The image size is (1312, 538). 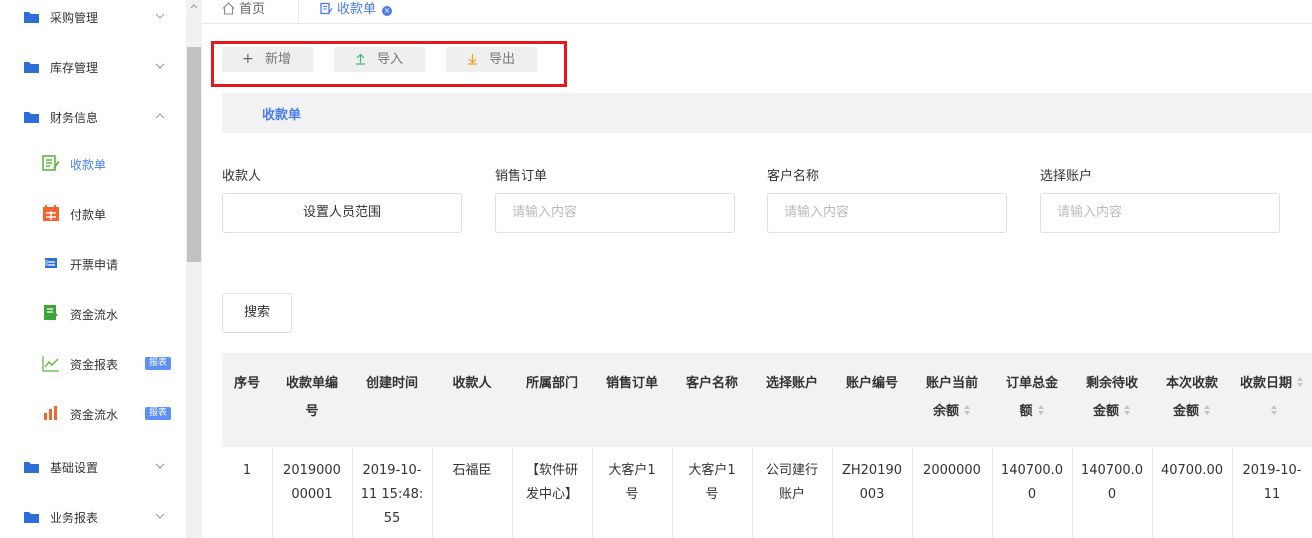 I want to click on cell-text: 【软件研, so click(x=551, y=470).